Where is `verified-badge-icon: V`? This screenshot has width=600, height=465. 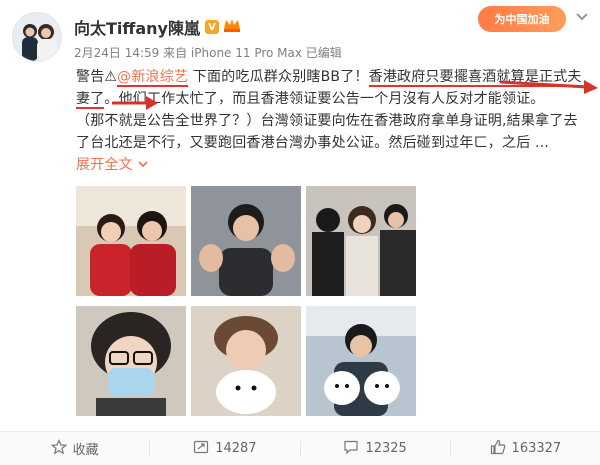
verified-badge-icon: V is located at coordinates (211, 27).